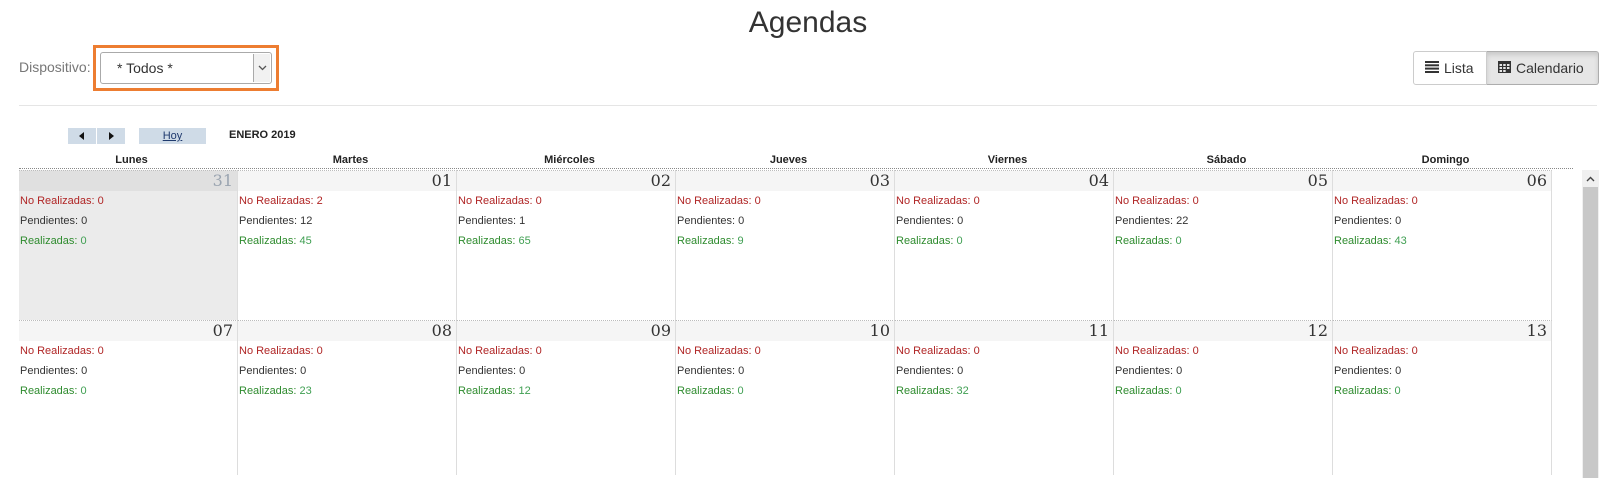  What do you see at coordinates (1590, 178) in the screenshot?
I see `scroll-up-icon` at bounding box center [1590, 178].